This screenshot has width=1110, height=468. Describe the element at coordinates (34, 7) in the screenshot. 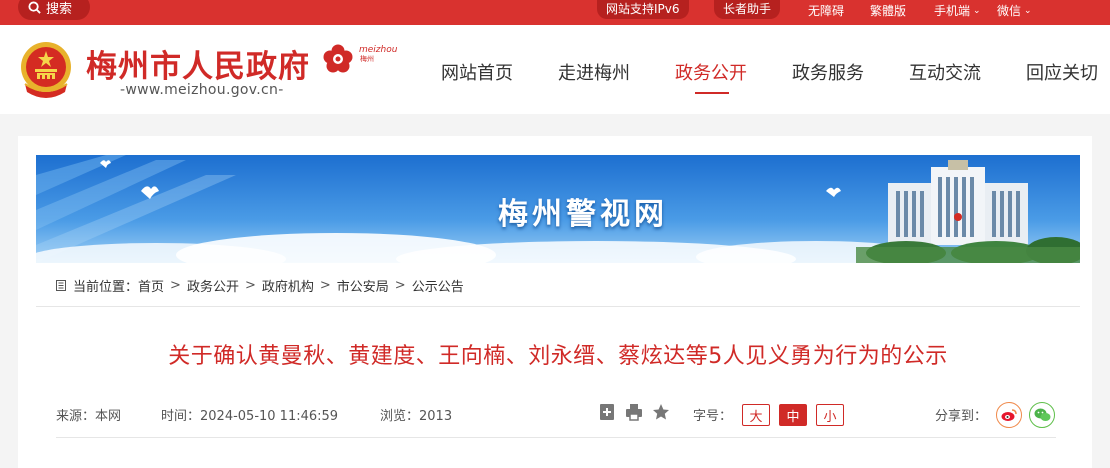

I see `search-icon` at that location.